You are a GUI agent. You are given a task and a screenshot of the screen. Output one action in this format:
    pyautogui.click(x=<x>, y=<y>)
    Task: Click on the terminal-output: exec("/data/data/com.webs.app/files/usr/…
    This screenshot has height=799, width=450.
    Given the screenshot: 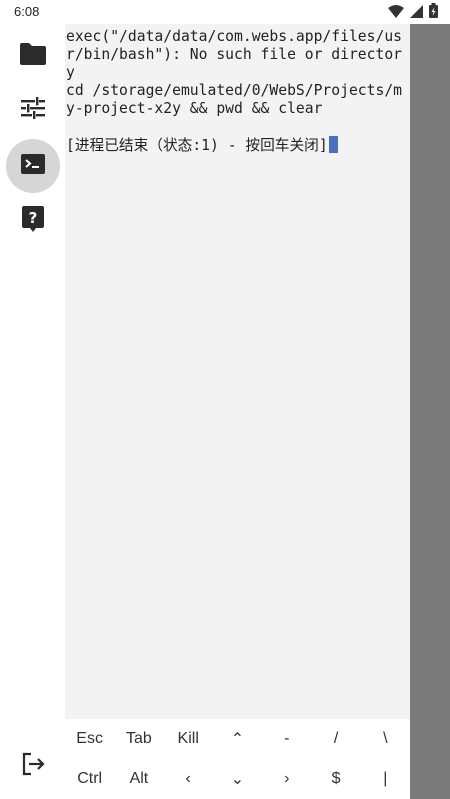 What is the action you would take?
    pyautogui.click(x=237, y=89)
    